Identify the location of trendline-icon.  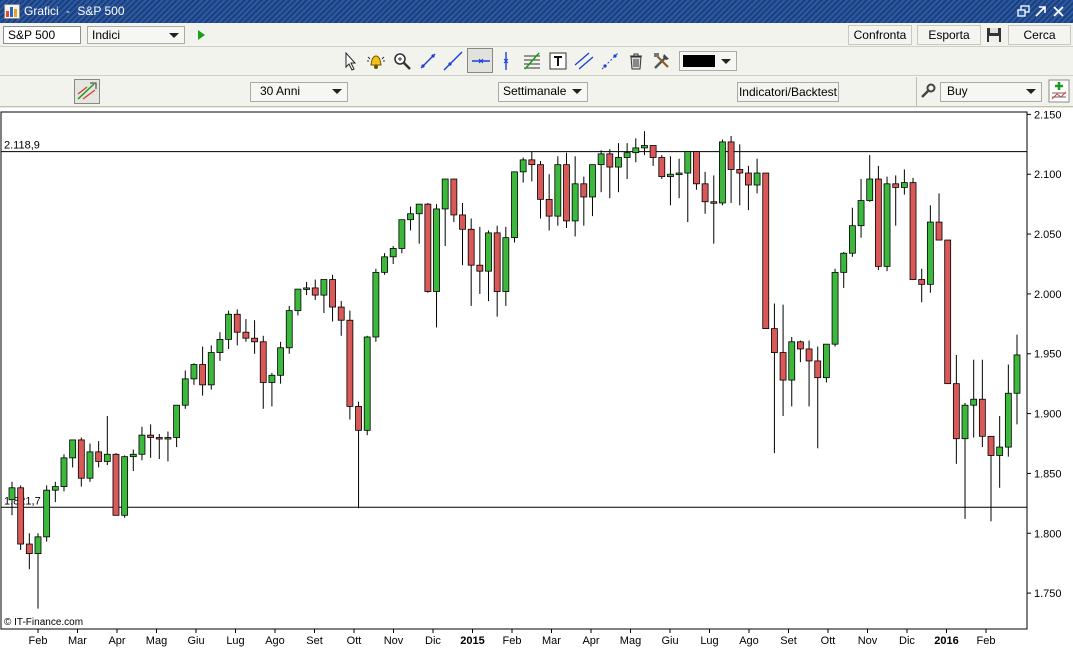
(428, 61).